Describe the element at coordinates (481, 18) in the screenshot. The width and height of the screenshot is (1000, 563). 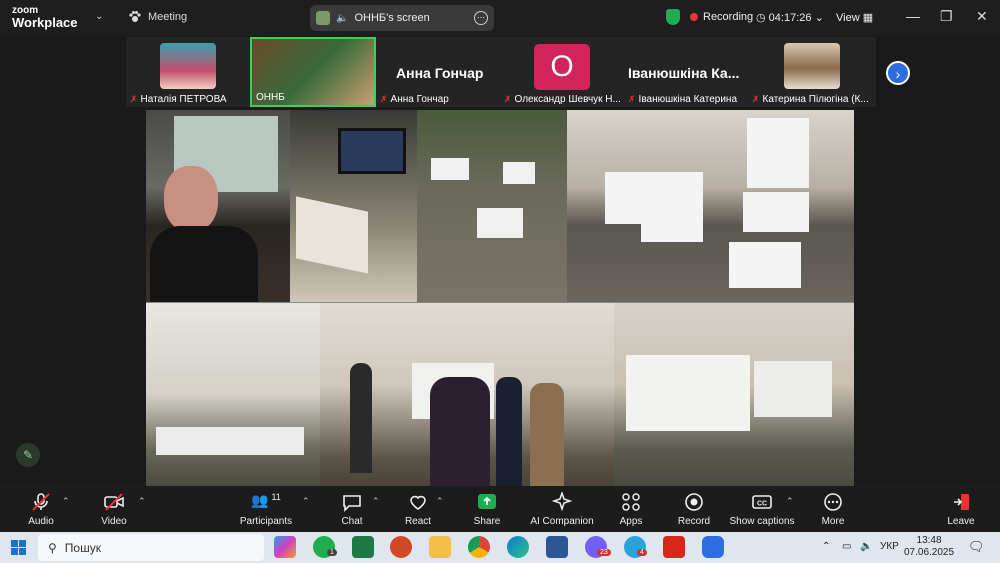
I see `more-options-icon: ⋯` at that location.